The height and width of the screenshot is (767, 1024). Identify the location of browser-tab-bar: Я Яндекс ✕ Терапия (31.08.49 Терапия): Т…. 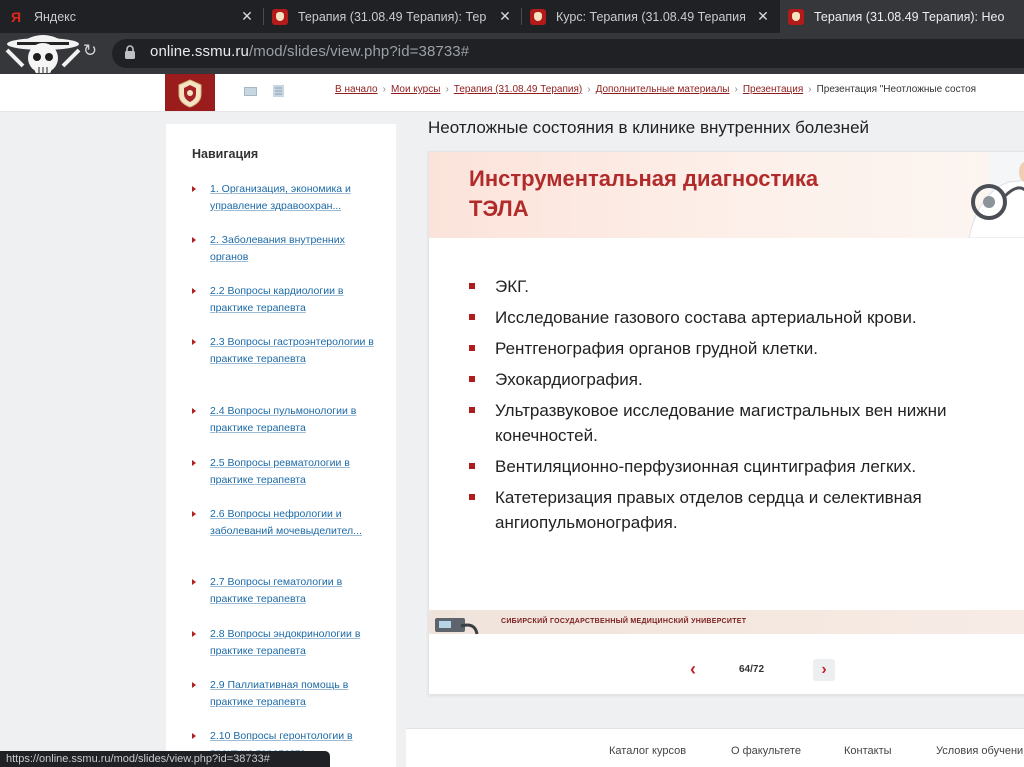
(512, 16).